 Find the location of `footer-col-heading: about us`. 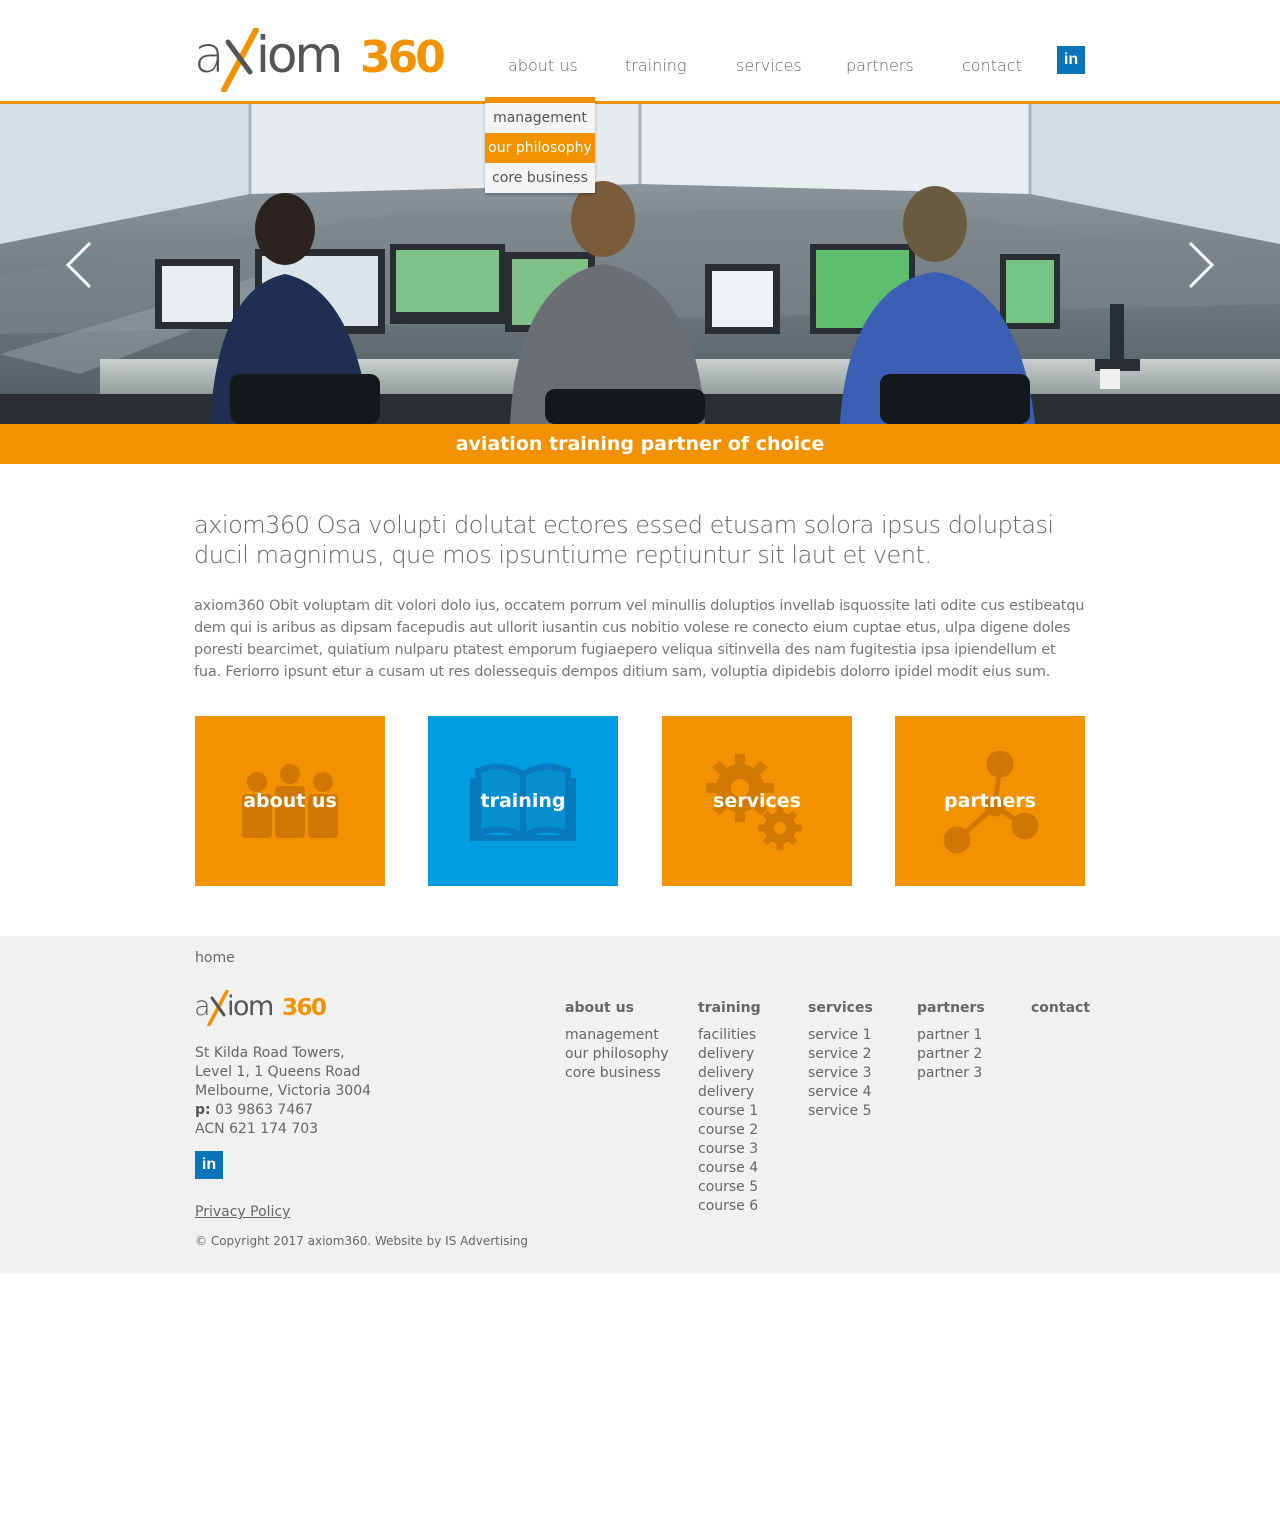

footer-col-heading: about us is located at coordinates (617, 1008).